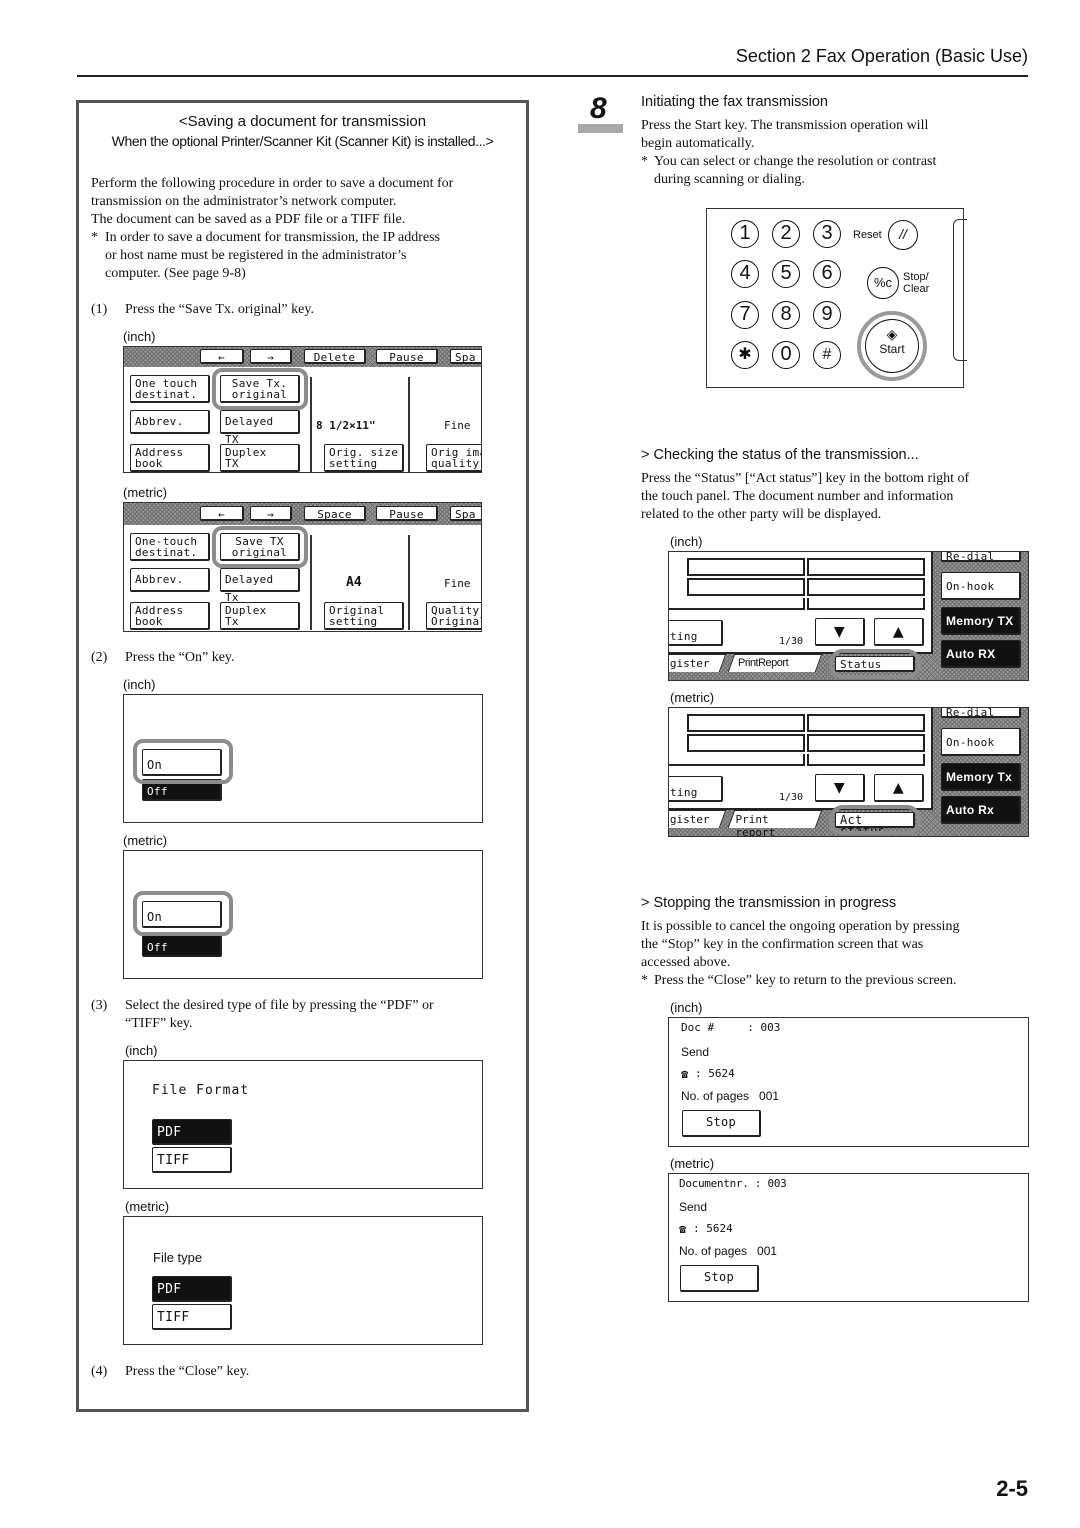 The image size is (1080, 1528). I want to click on original-setting-button: Original setting, so click(364, 616).